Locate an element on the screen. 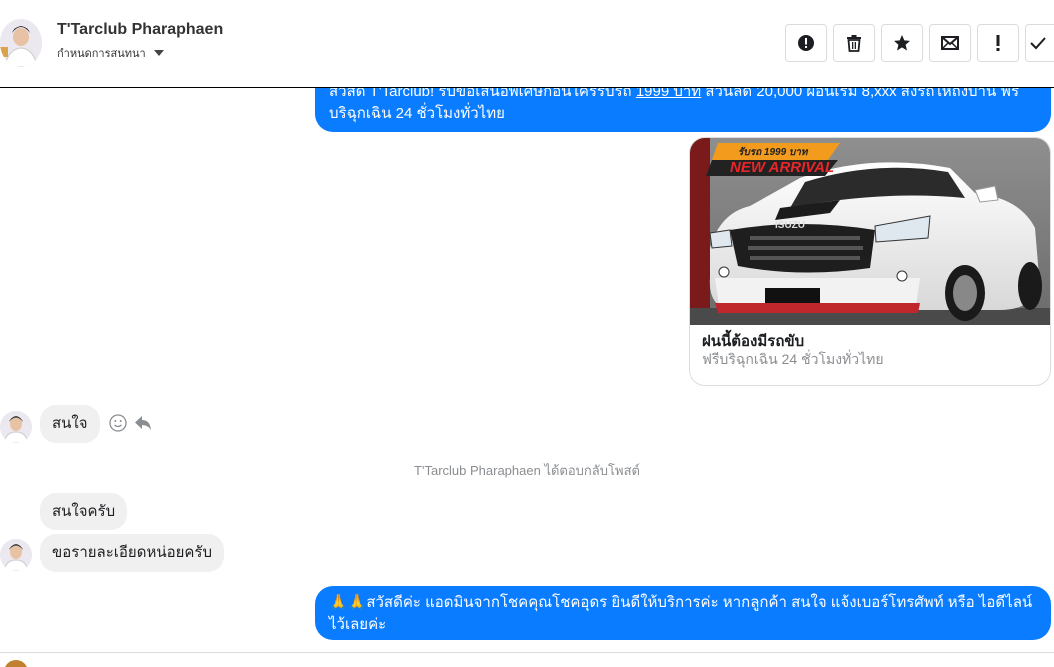 This screenshot has height=667, width=1054. incoming-message-interested-krab: สนใจครับ is located at coordinates (84, 511).